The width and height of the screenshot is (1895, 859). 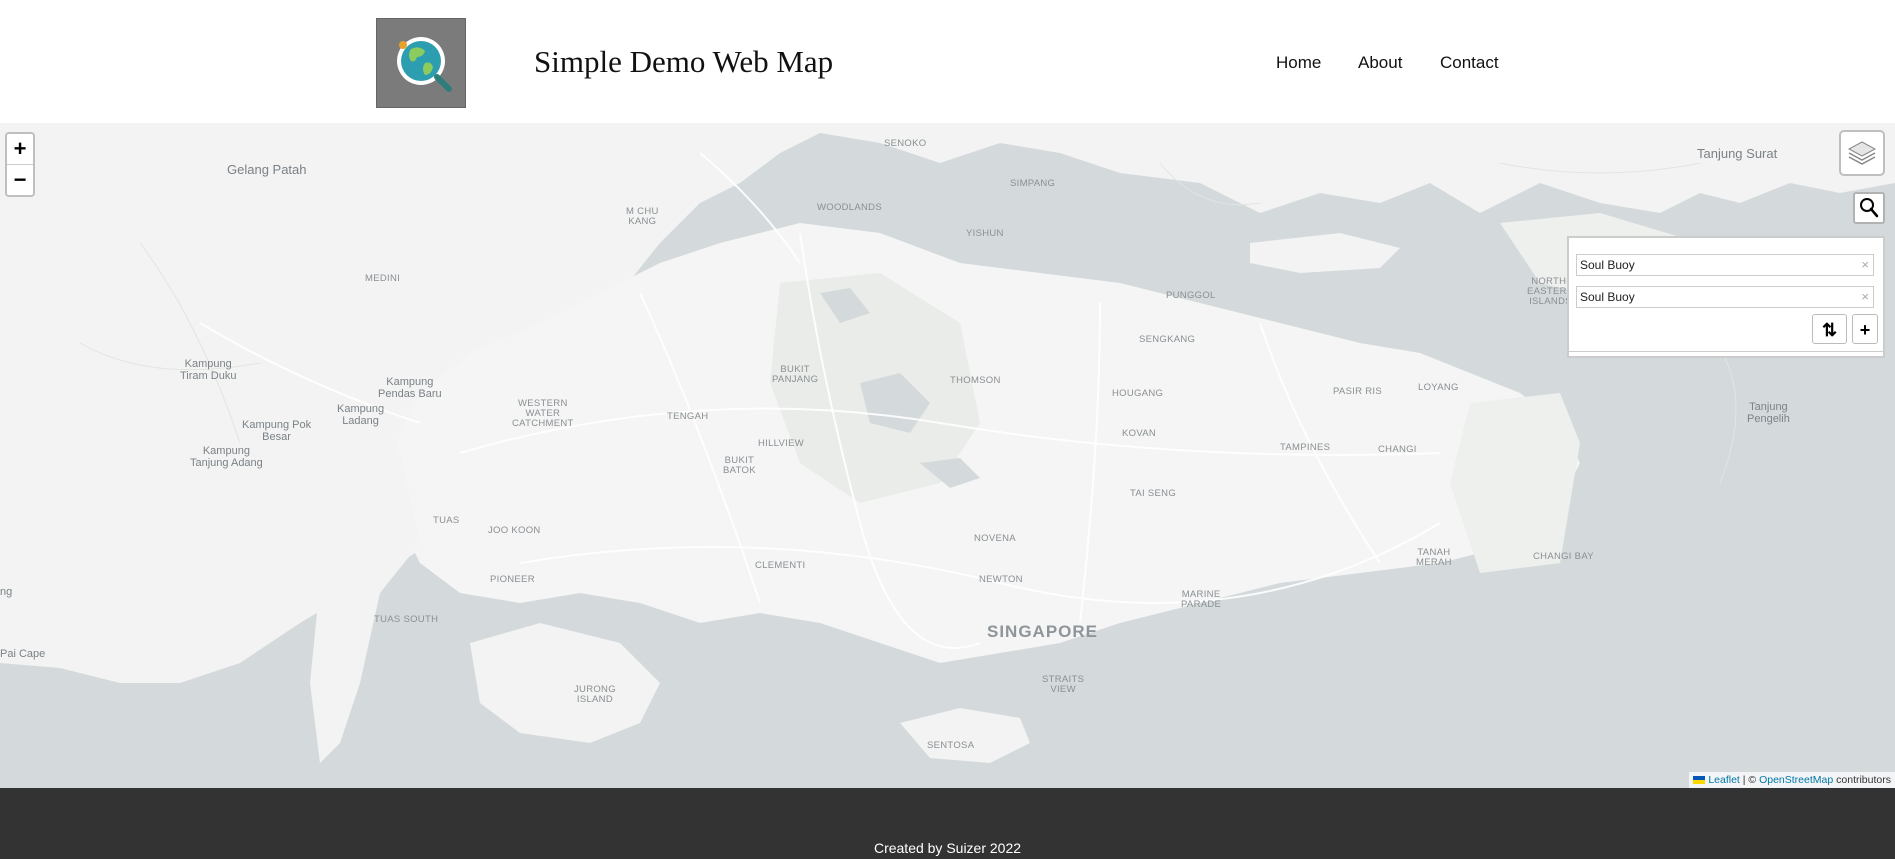 I want to click on place-label: NEWTON, so click(x=1001, y=579).